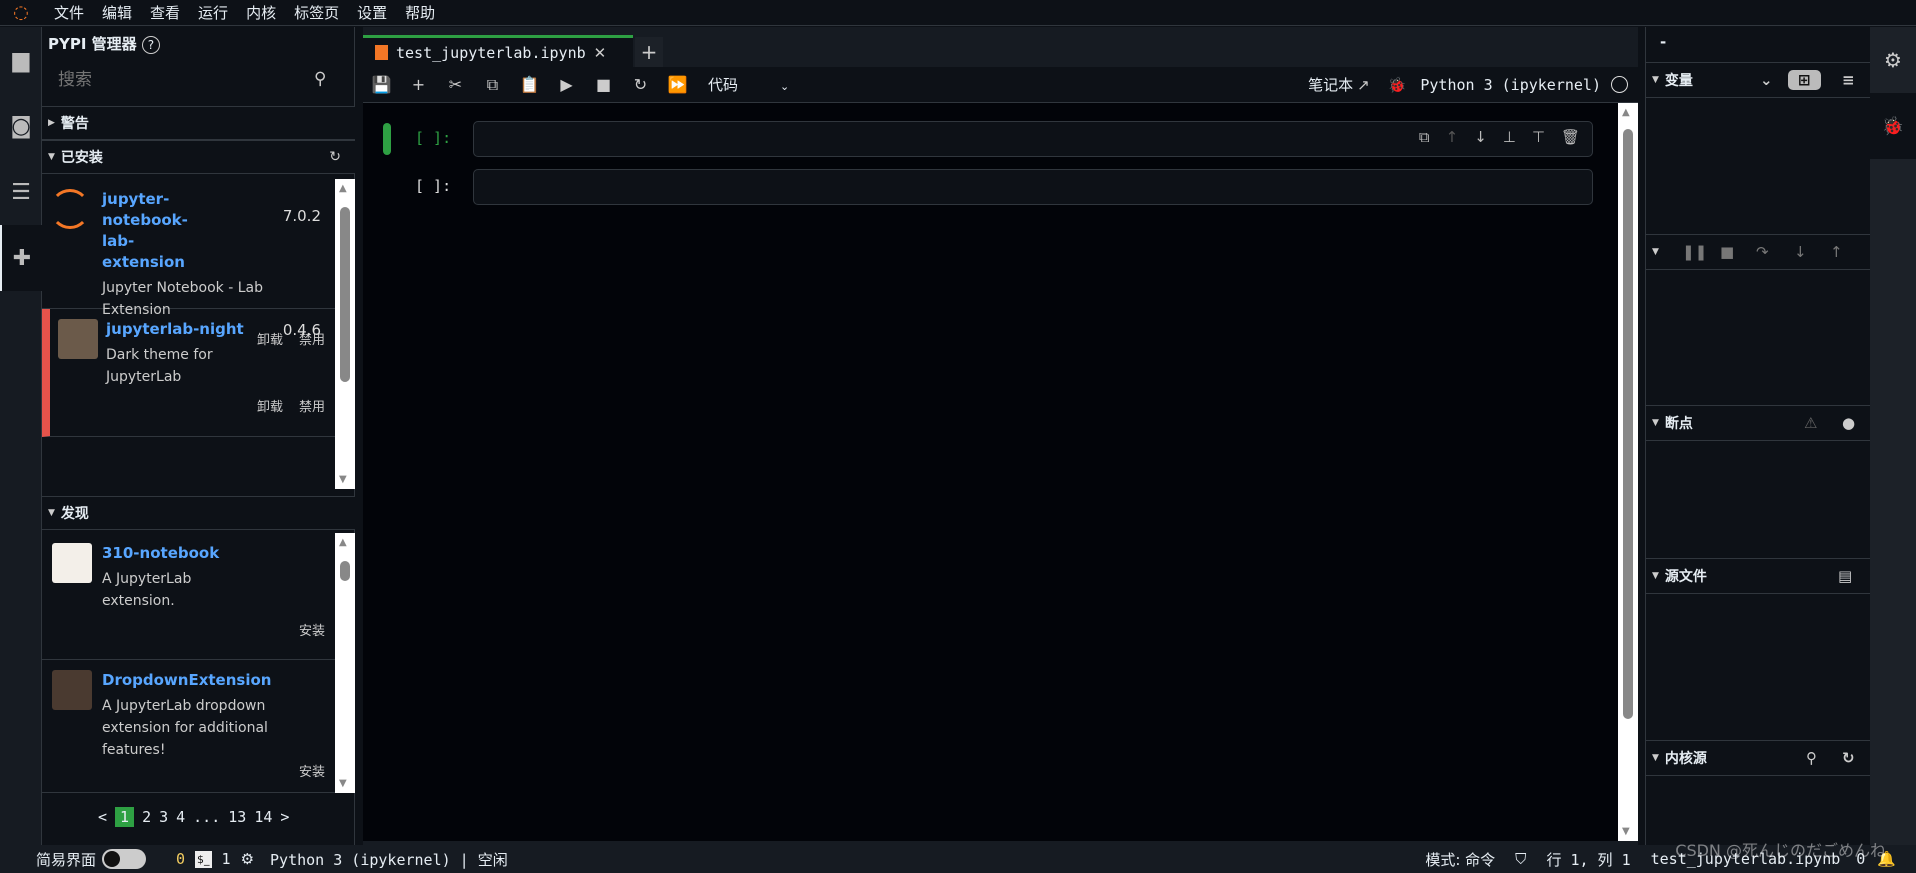  I want to click on variables-section-header: ▼ 变量 ⌄ ⊞ ≡, so click(1758, 80).